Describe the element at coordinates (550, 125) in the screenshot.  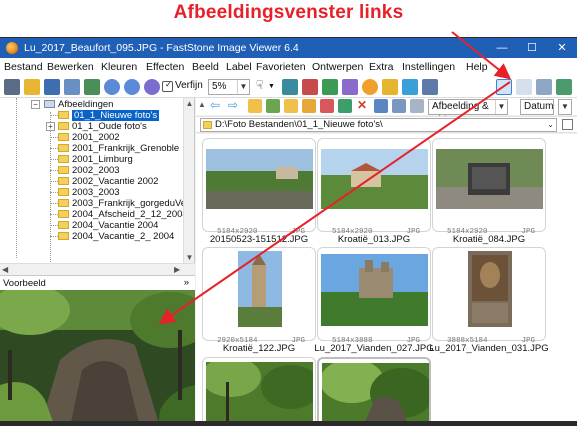
I see `path-dropdown-icon: ⌄` at that location.